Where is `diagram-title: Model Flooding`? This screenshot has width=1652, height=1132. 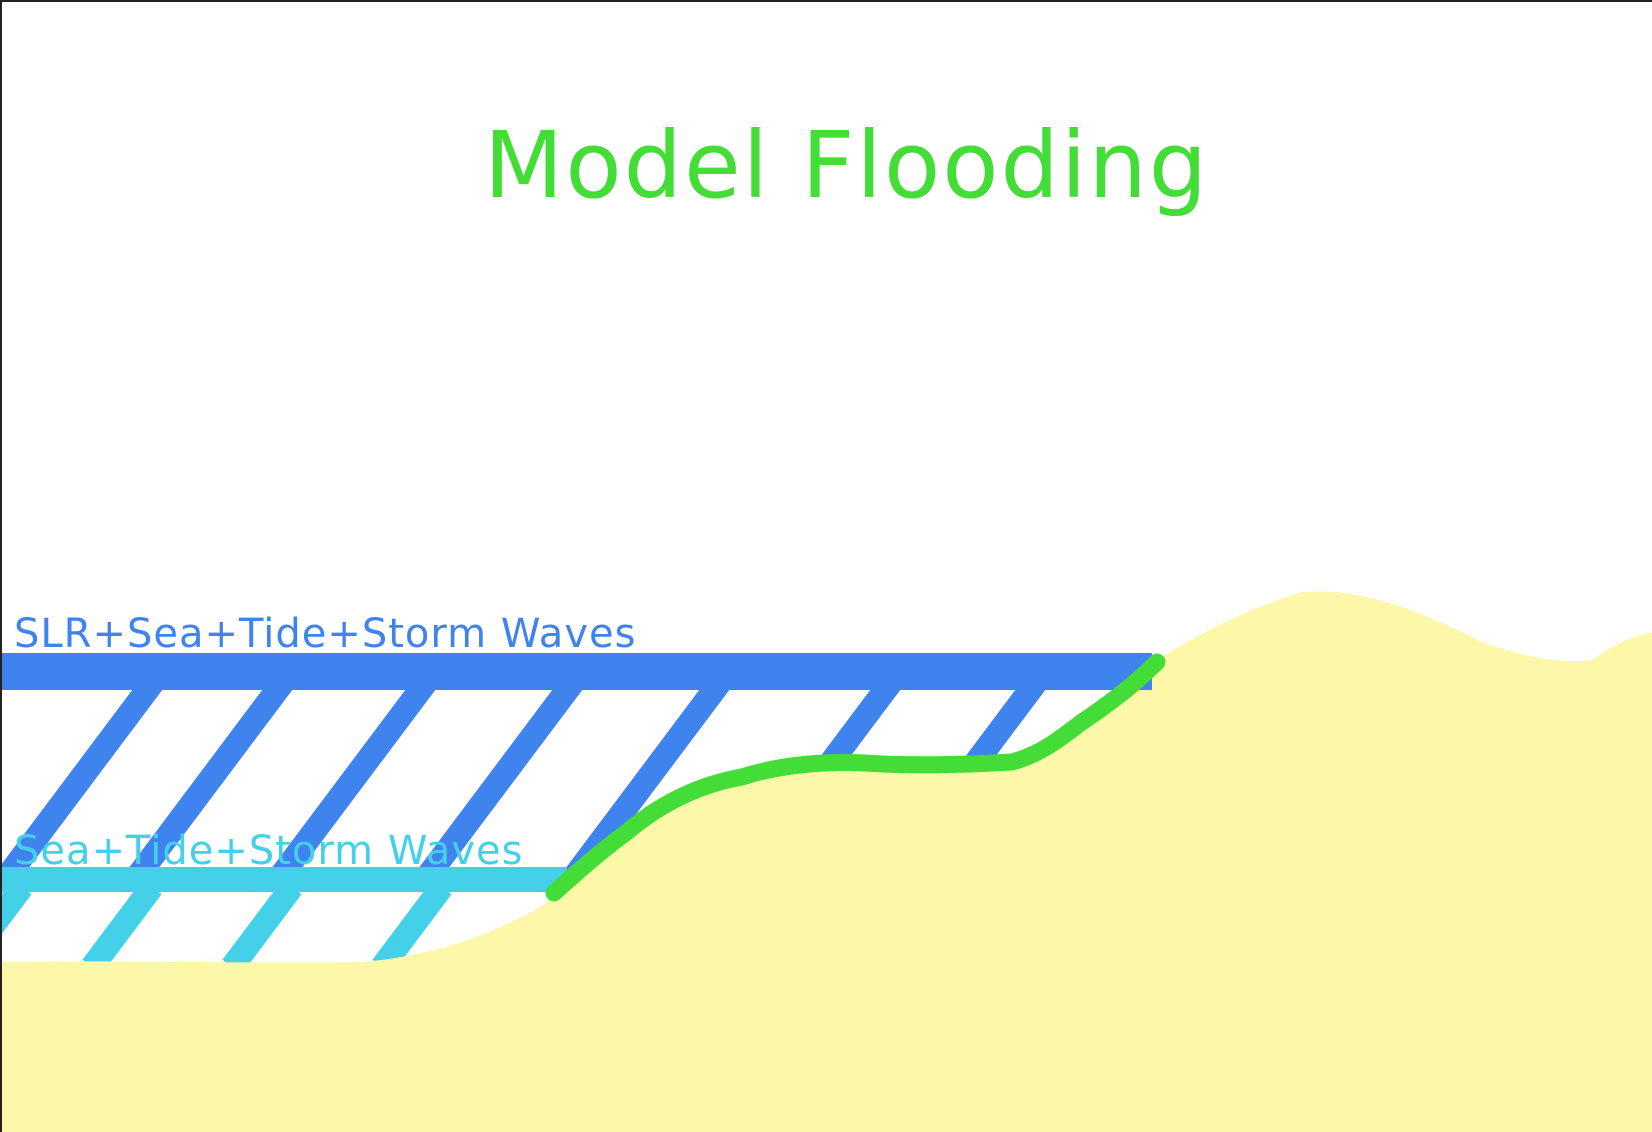 diagram-title: Model Flooding is located at coordinates (846, 165).